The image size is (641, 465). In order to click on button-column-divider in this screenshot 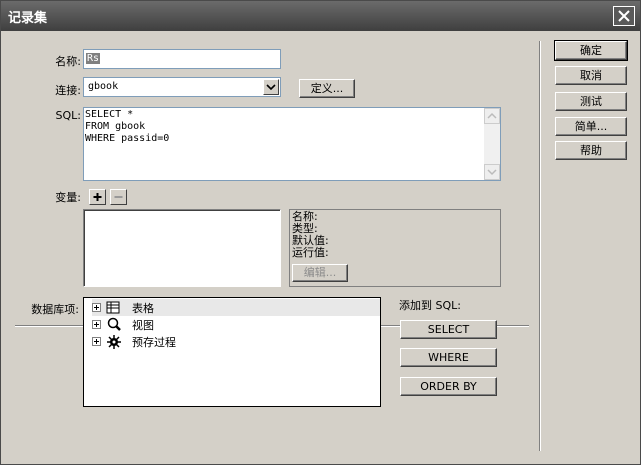, I will do `click(540, 246)`.